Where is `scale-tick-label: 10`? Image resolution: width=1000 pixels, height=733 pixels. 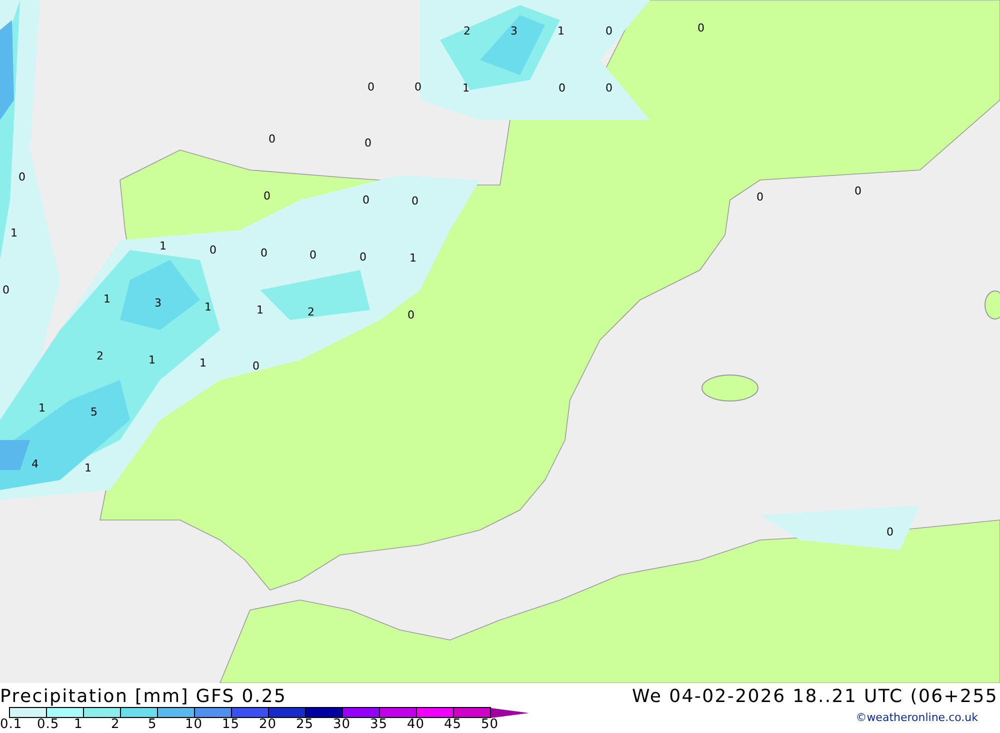
scale-tick-label: 10 is located at coordinates (194, 725).